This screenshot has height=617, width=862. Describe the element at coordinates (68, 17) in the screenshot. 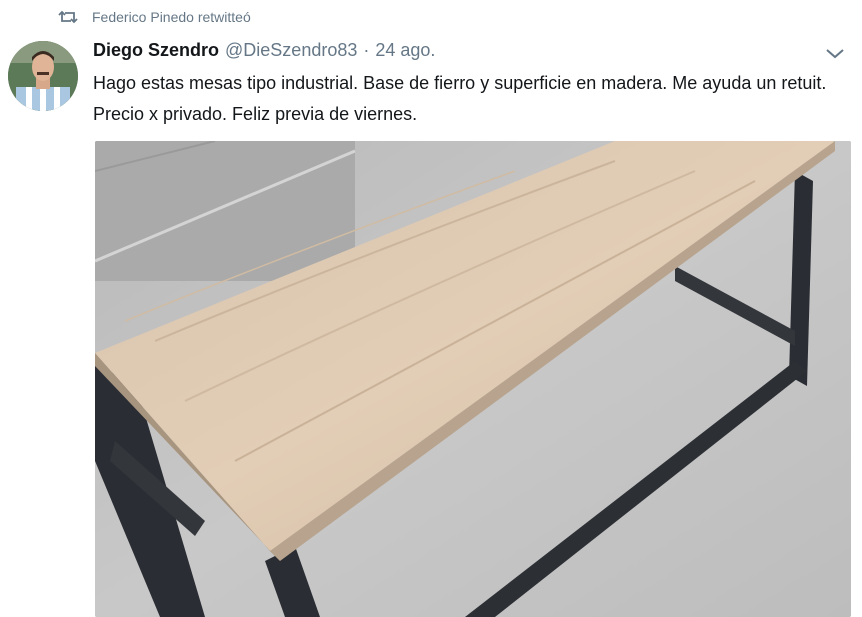

I see `retweet-icon` at that location.